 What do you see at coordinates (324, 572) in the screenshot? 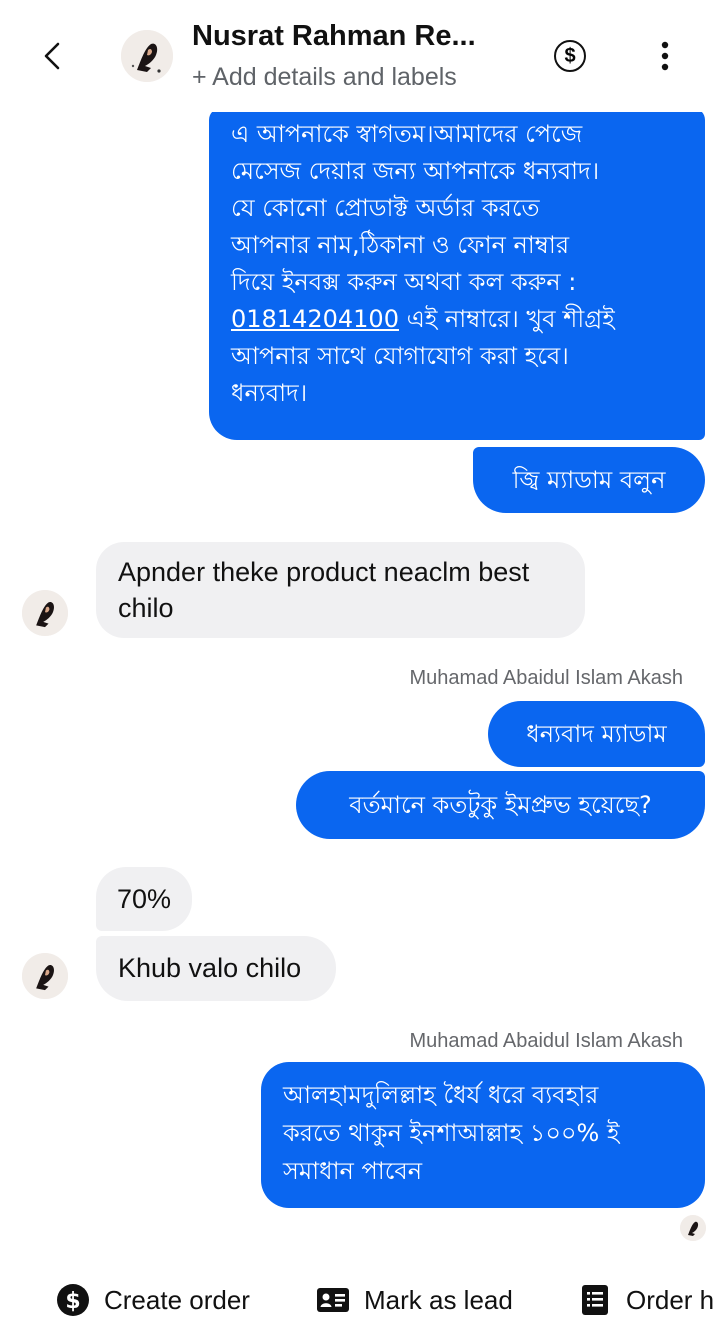
I see `message-line: Apnder theke product neaclm best` at bounding box center [324, 572].